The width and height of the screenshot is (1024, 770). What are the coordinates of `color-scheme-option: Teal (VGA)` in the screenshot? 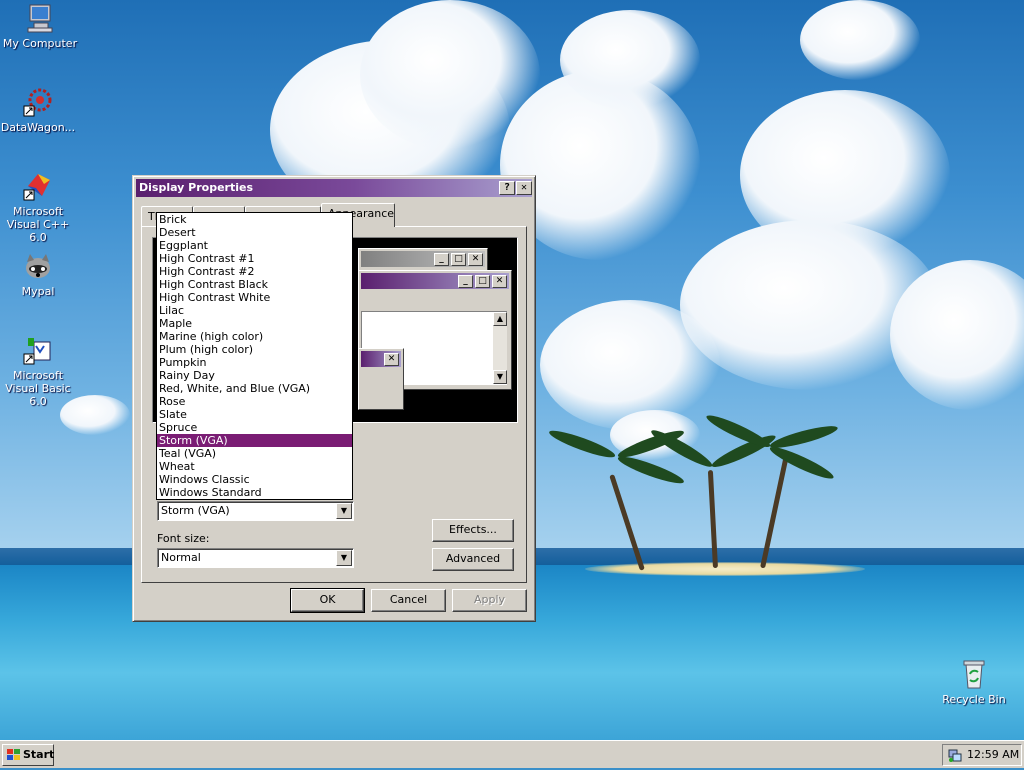 It's located at (254, 453).